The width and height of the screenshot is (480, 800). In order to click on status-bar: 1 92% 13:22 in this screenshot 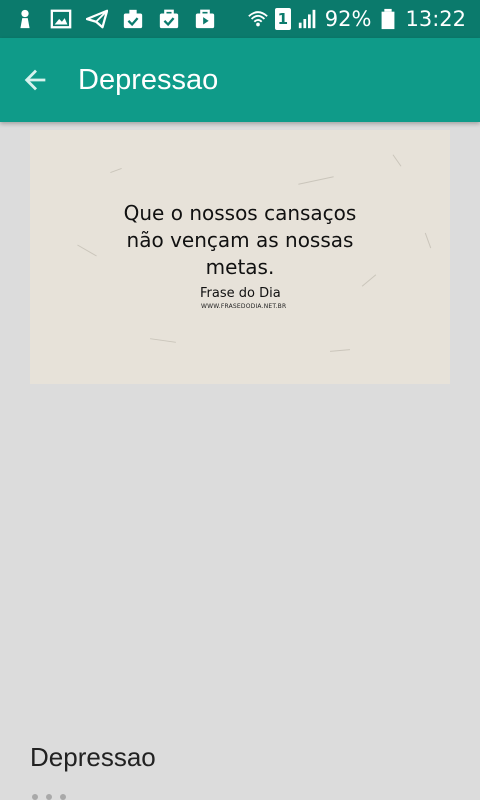, I will do `click(240, 19)`.